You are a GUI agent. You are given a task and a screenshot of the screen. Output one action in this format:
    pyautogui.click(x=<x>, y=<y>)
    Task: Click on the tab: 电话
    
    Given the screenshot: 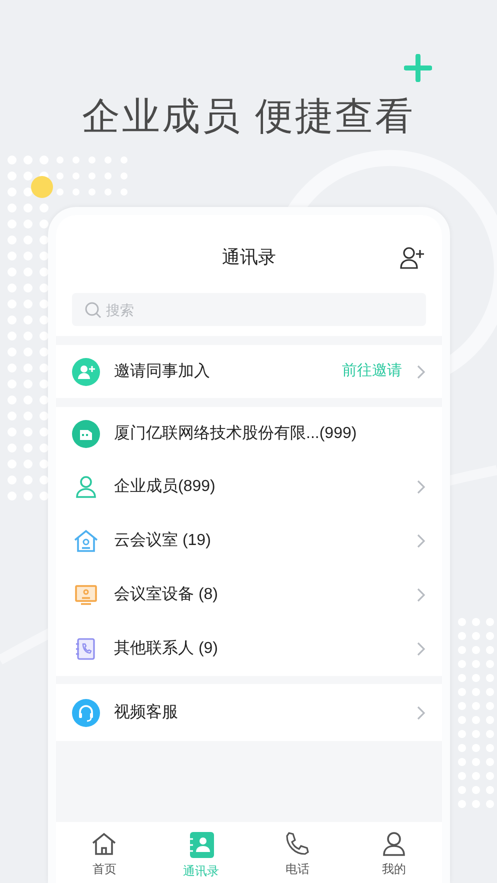 What is the action you would take?
    pyautogui.click(x=297, y=852)
    